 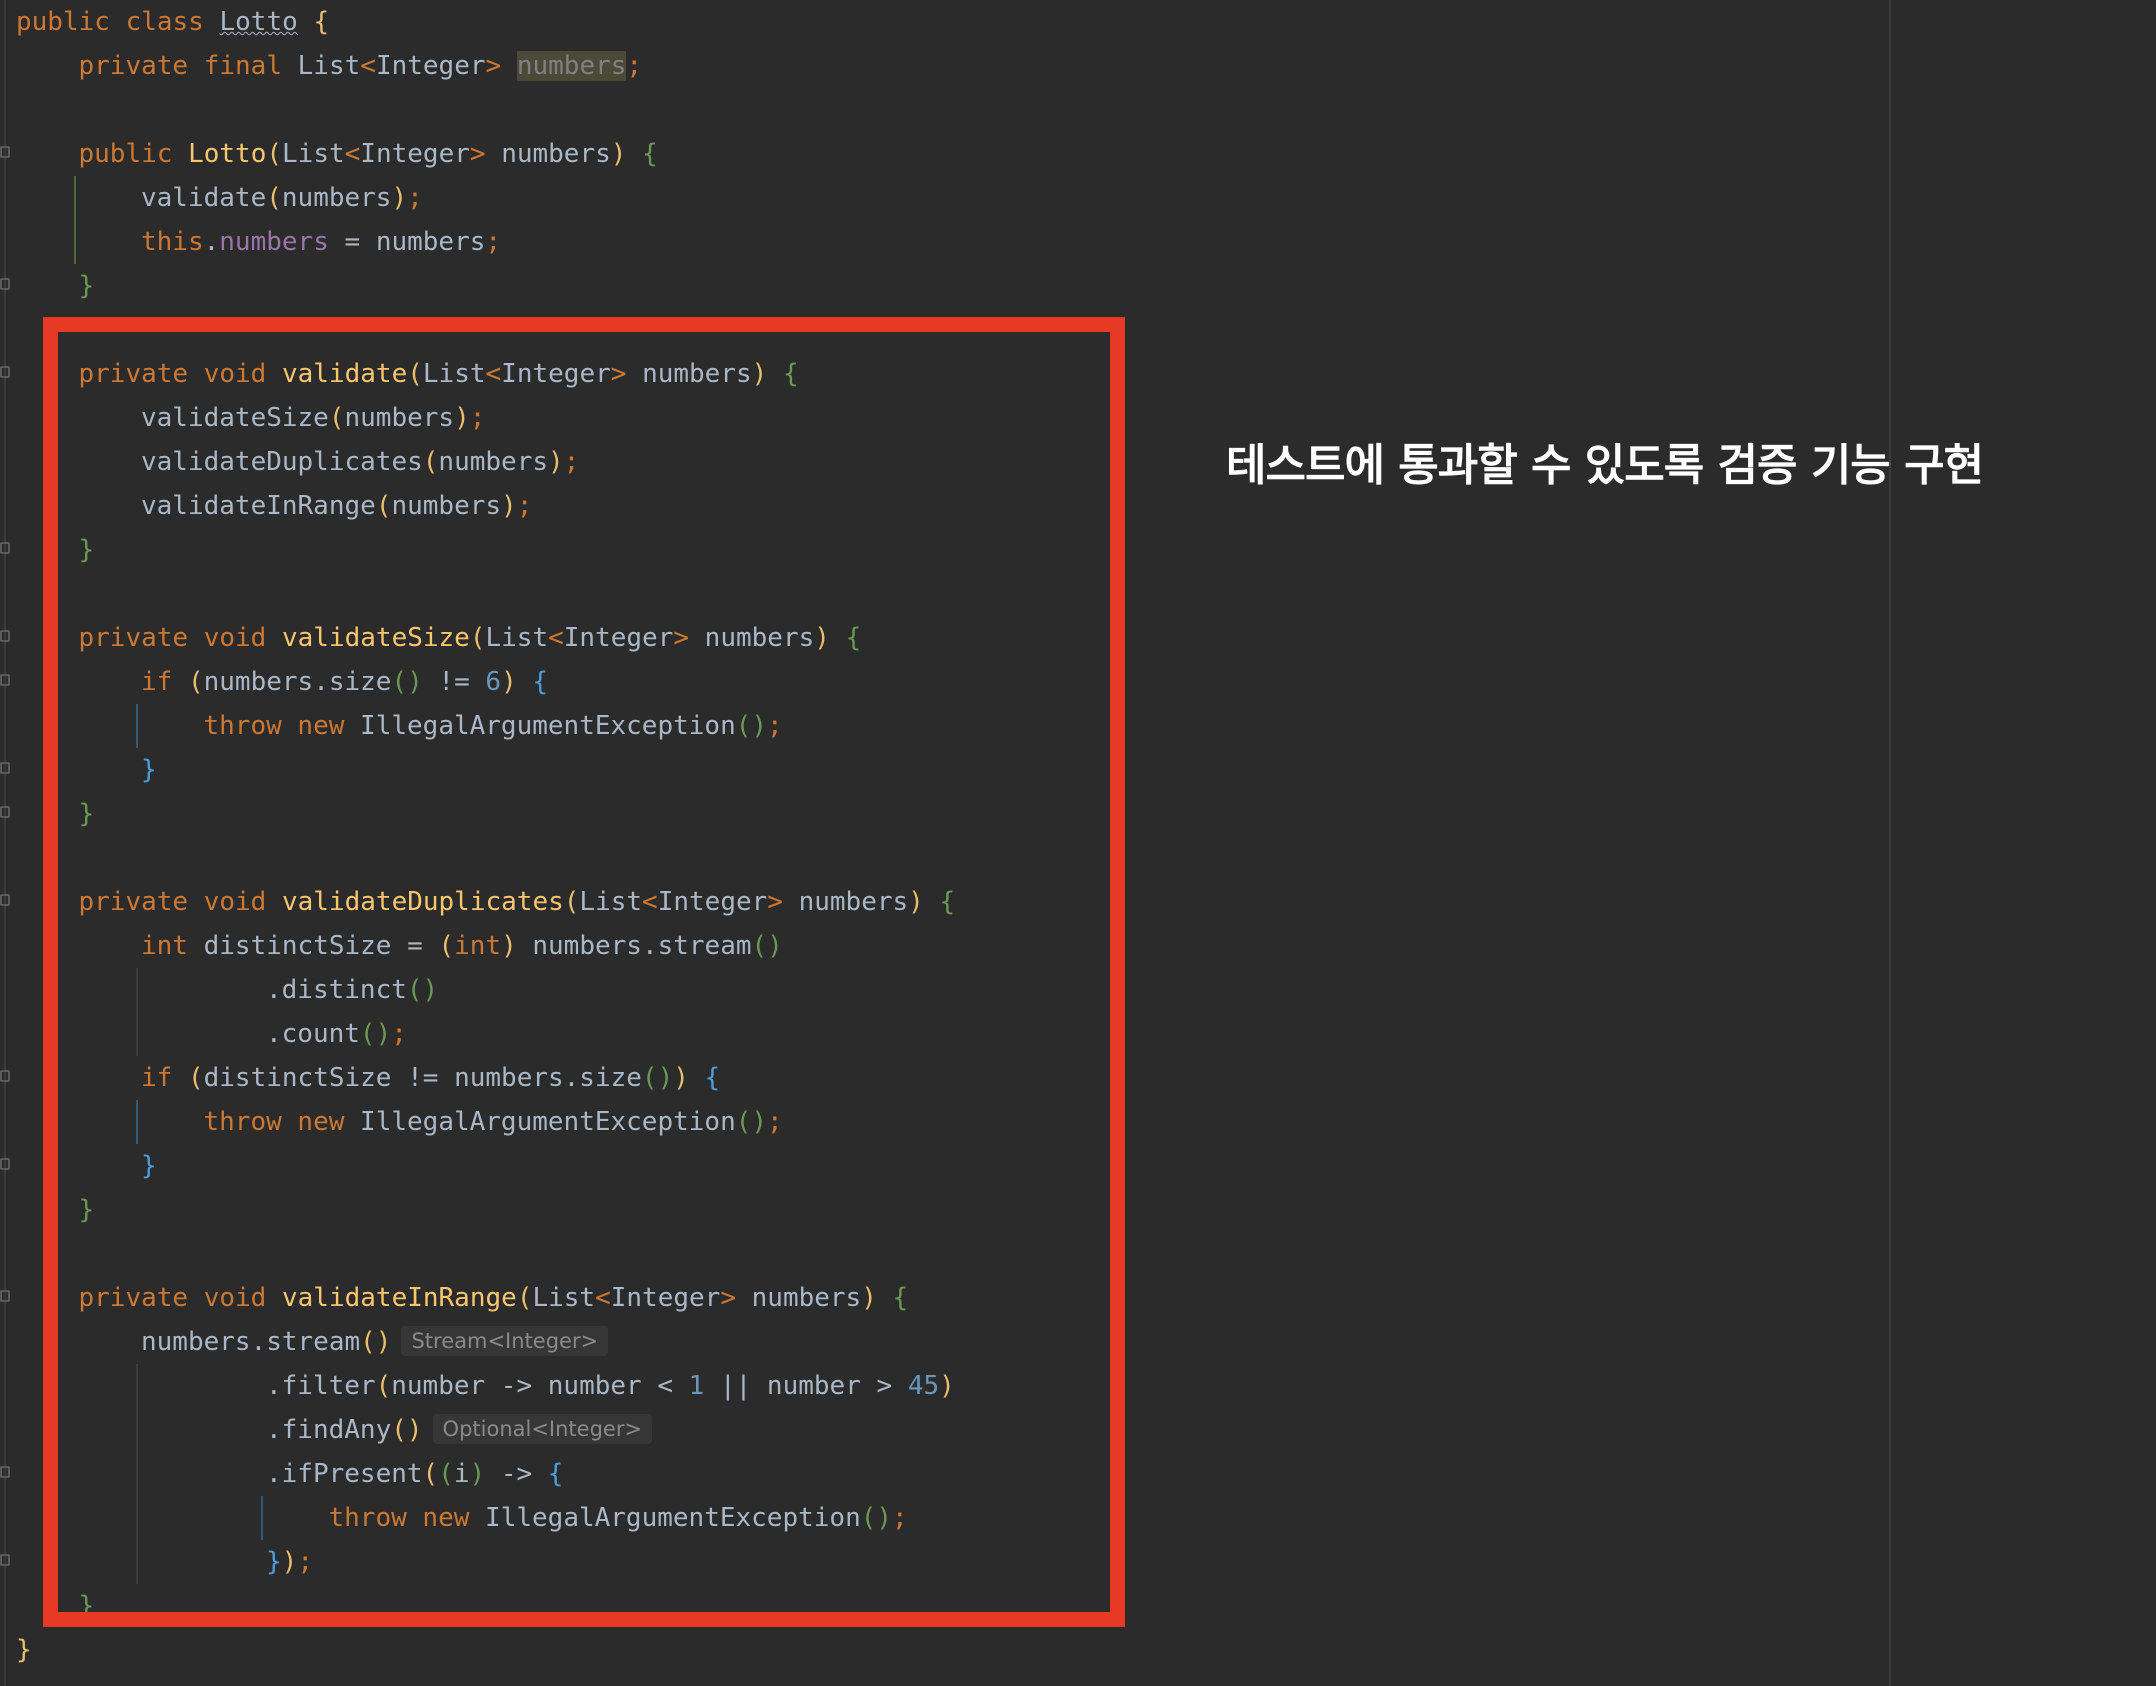 I want to click on code-token: validate, so click(x=204, y=198).